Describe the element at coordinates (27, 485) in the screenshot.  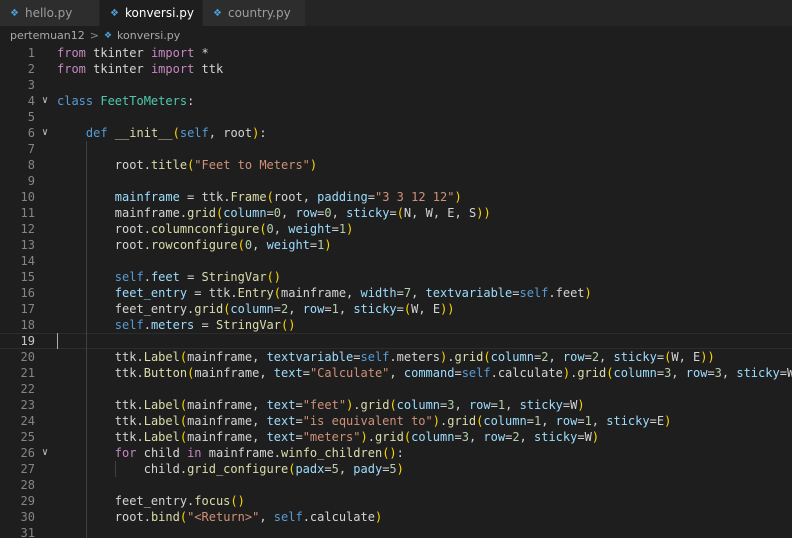
I see `line-number: 28` at that location.